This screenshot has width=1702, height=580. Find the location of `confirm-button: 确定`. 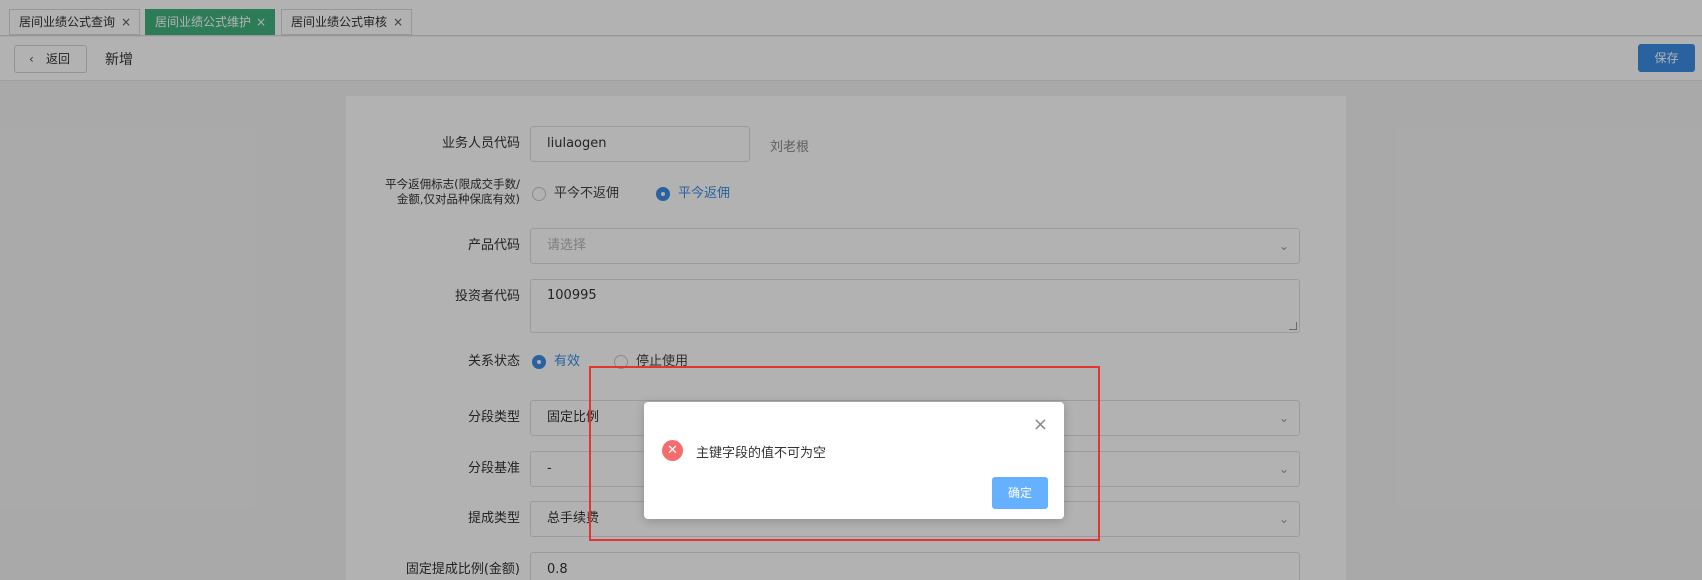

confirm-button: 确定 is located at coordinates (1020, 493).